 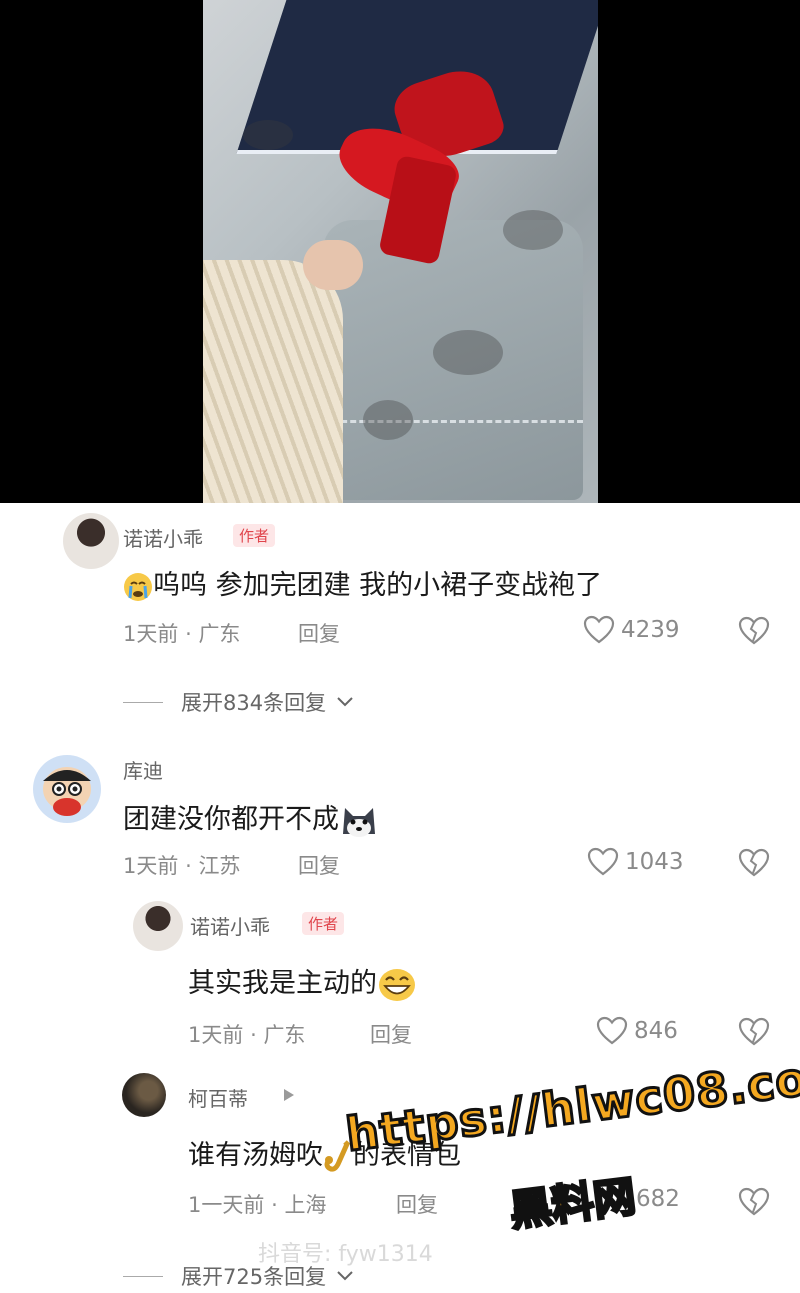 I want to click on comment-text: 呜呜 参加完团建 我的小裙子变战袍了, so click(x=362, y=582).